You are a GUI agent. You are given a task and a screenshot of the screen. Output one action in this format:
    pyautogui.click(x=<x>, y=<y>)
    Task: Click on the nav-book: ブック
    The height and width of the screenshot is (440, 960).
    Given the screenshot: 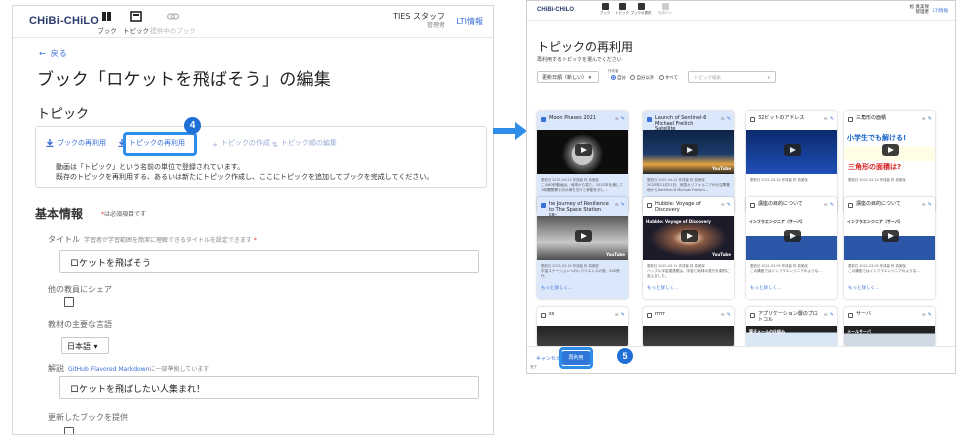 What is the action you would take?
    pyautogui.click(x=107, y=22)
    